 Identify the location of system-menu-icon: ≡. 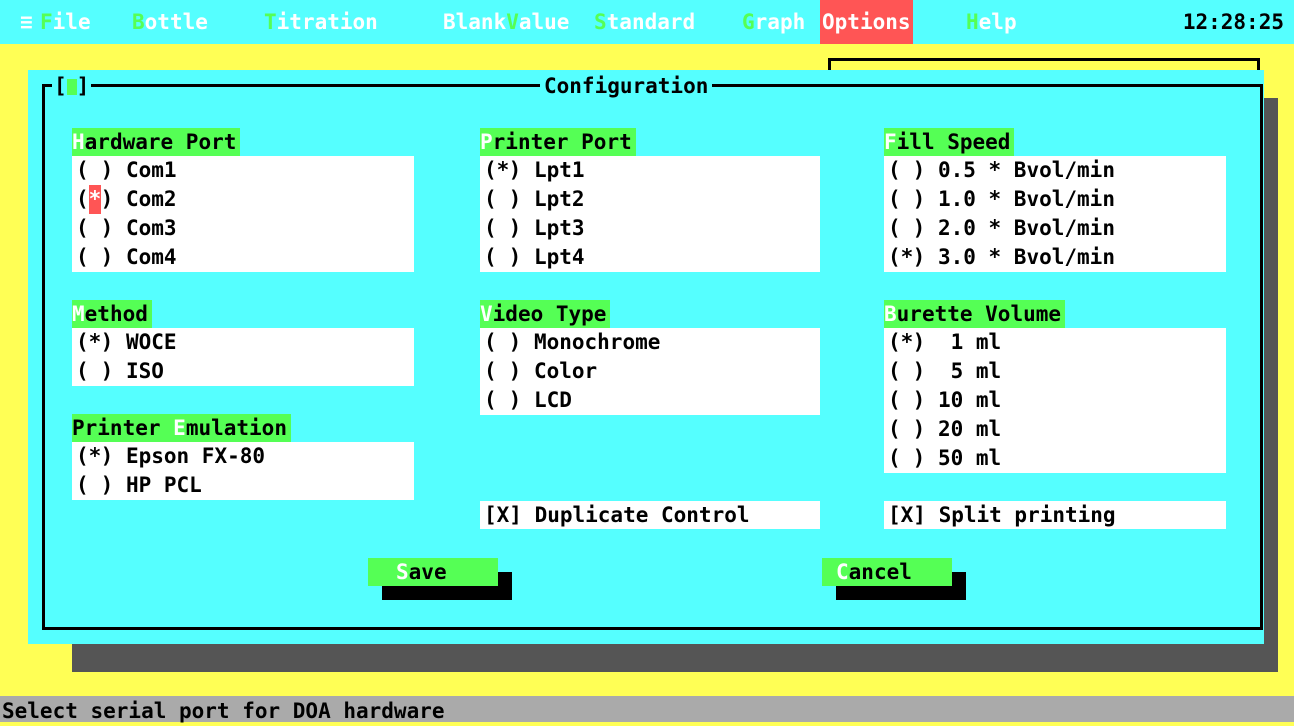
(26, 22).